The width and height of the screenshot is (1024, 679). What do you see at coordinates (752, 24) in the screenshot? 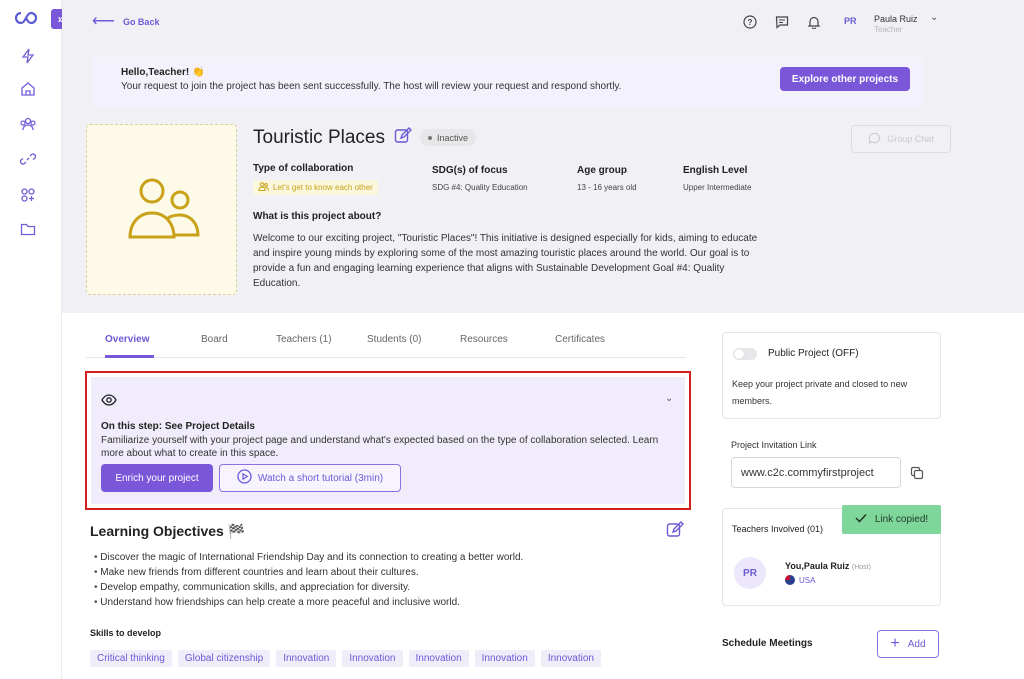
I see `help-icon: ?` at bounding box center [752, 24].